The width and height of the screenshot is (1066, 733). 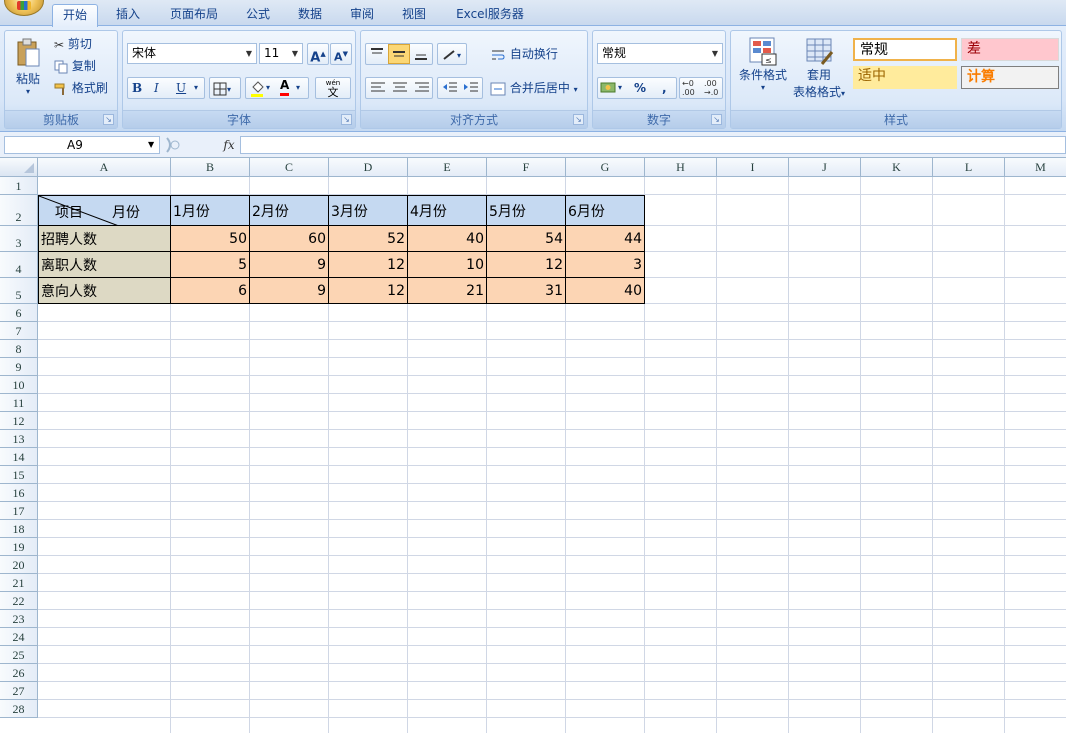 What do you see at coordinates (447, 167) in the screenshot?
I see `column-header-e: E` at bounding box center [447, 167].